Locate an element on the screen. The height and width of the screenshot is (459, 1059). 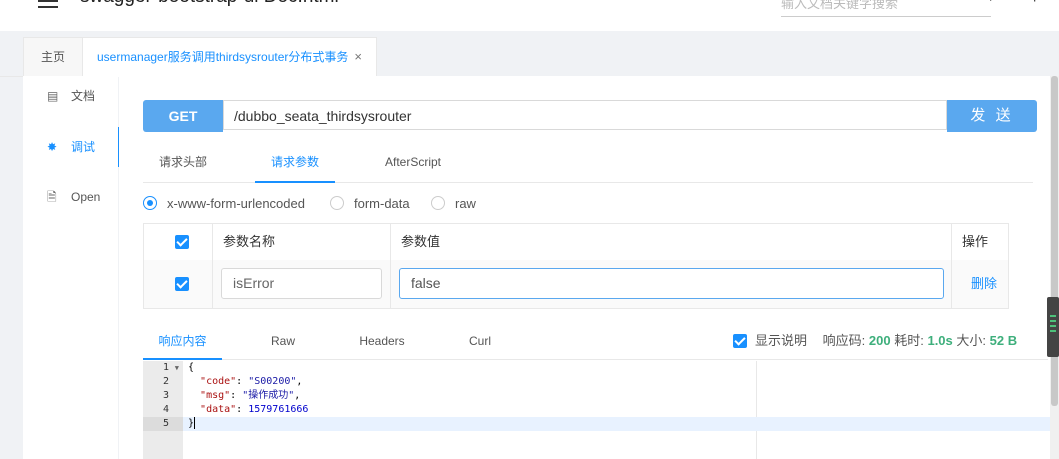
top-bar: swagger-bootstrap-ui Doc.html ⌕ + is located at coordinates (529, 16).